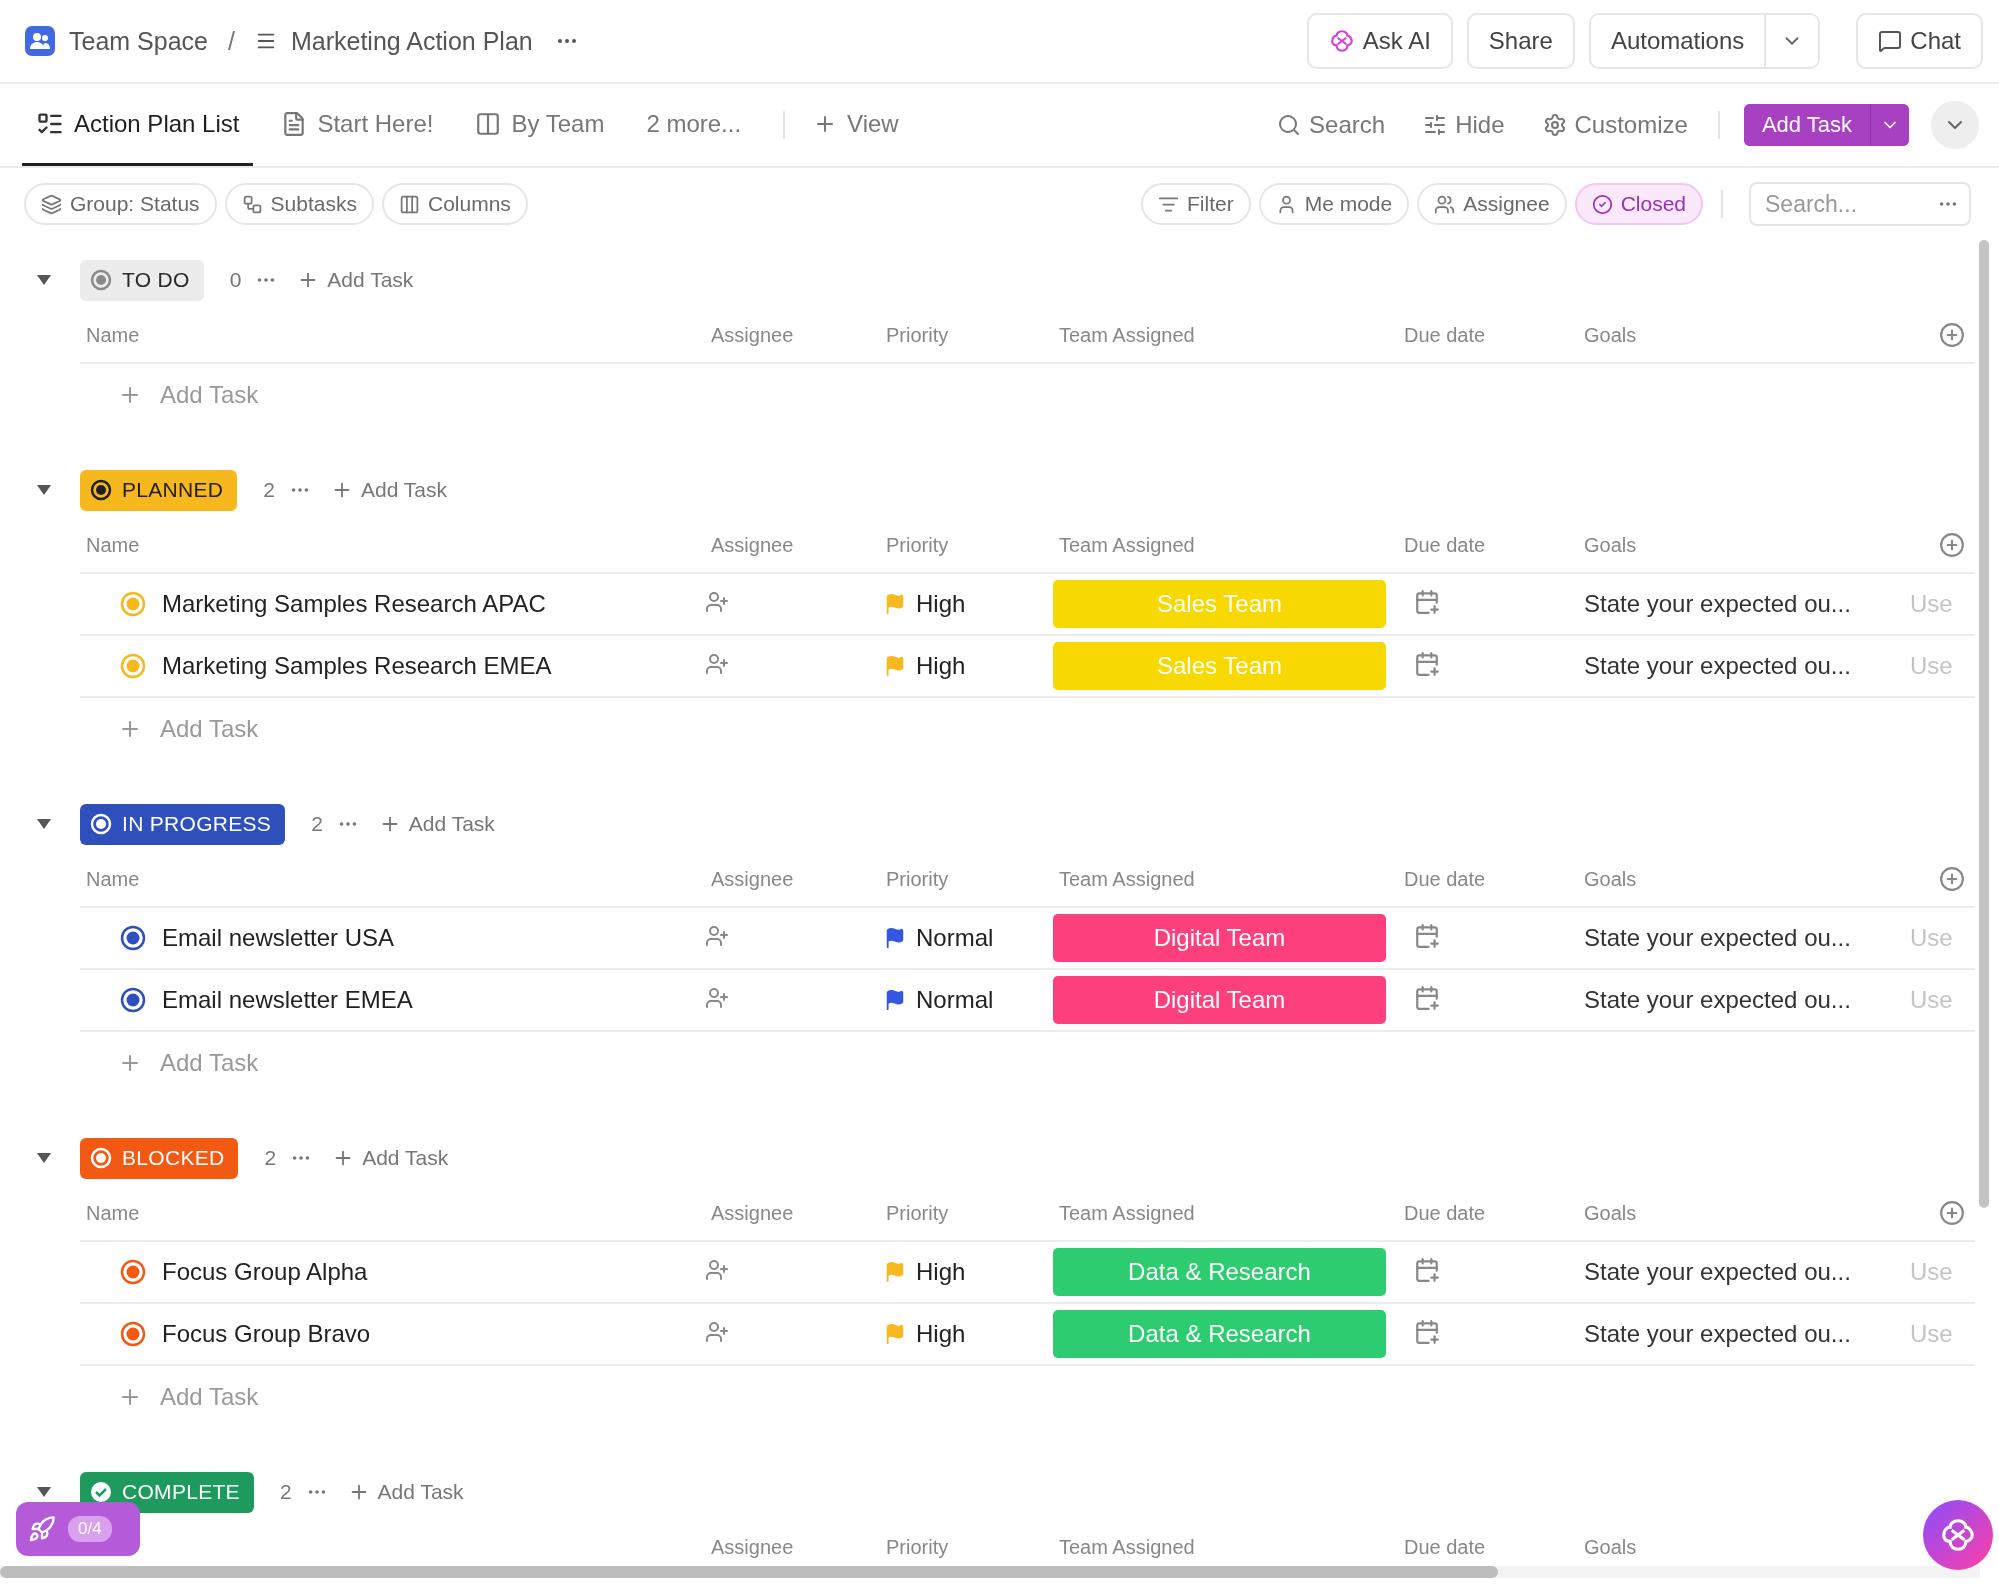 The height and width of the screenshot is (1584, 1999). Describe the element at coordinates (540, 125) in the screenshot. I see `view-tab: By Team` at that location.